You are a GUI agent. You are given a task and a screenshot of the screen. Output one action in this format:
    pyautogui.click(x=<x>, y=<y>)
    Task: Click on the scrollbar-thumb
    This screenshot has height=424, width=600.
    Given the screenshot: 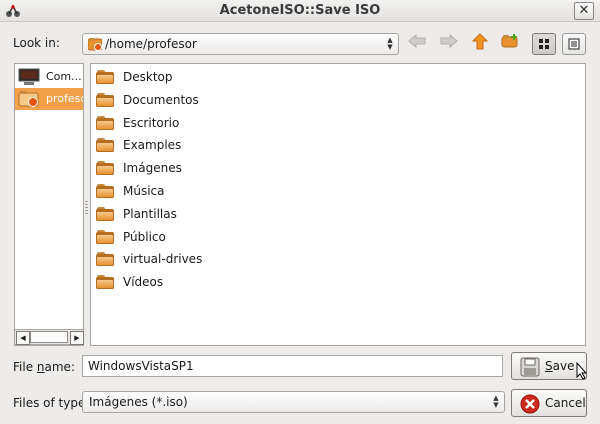 What is the action you would take?
    pyautogui.click(x=49, y=337)
    